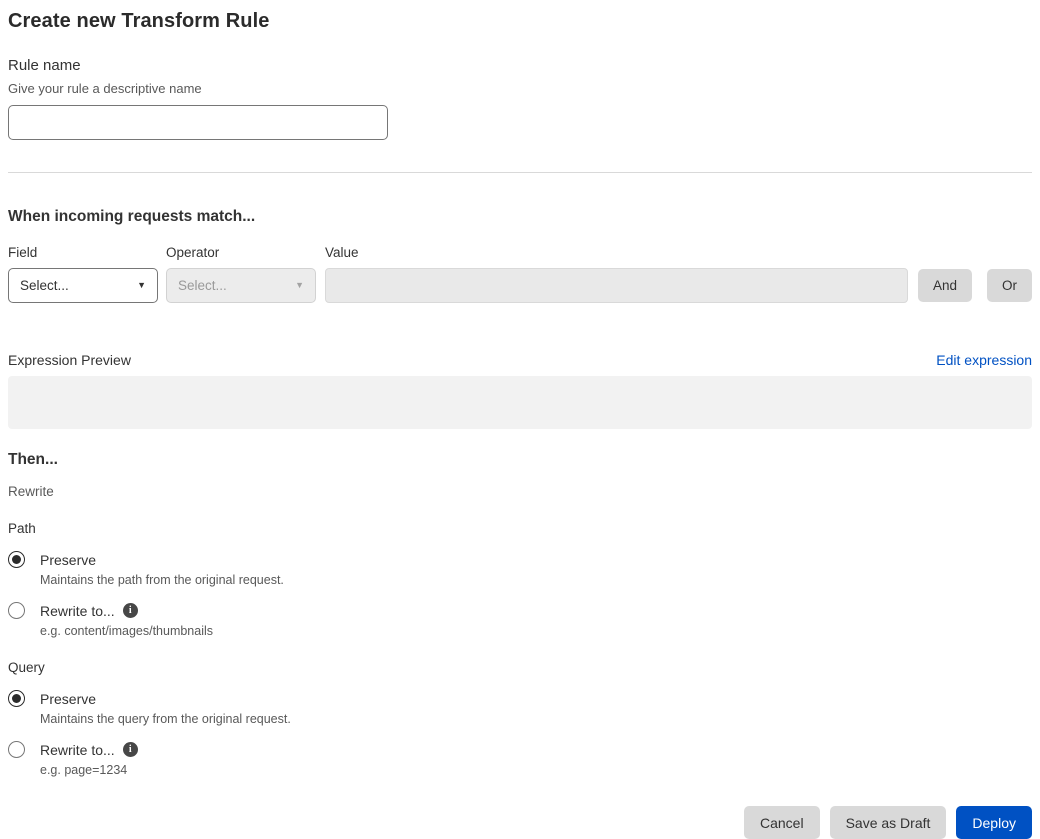  I want to click on query-rewrite-helper: e.g. page=1234, so click(84, 770).